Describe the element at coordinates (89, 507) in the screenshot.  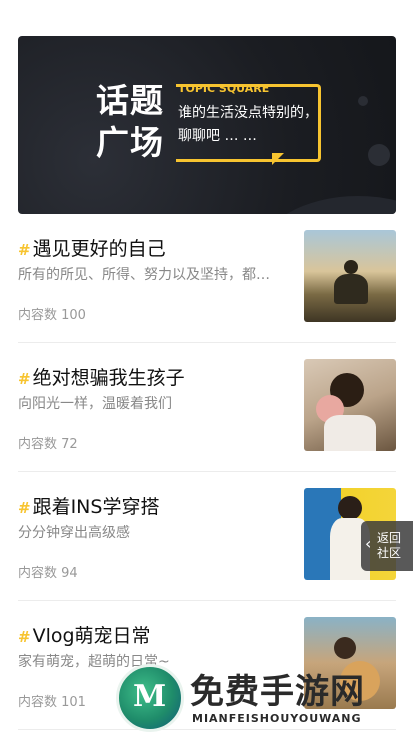
I see `topic-title: # 跟着INS学穿搭` at that location.